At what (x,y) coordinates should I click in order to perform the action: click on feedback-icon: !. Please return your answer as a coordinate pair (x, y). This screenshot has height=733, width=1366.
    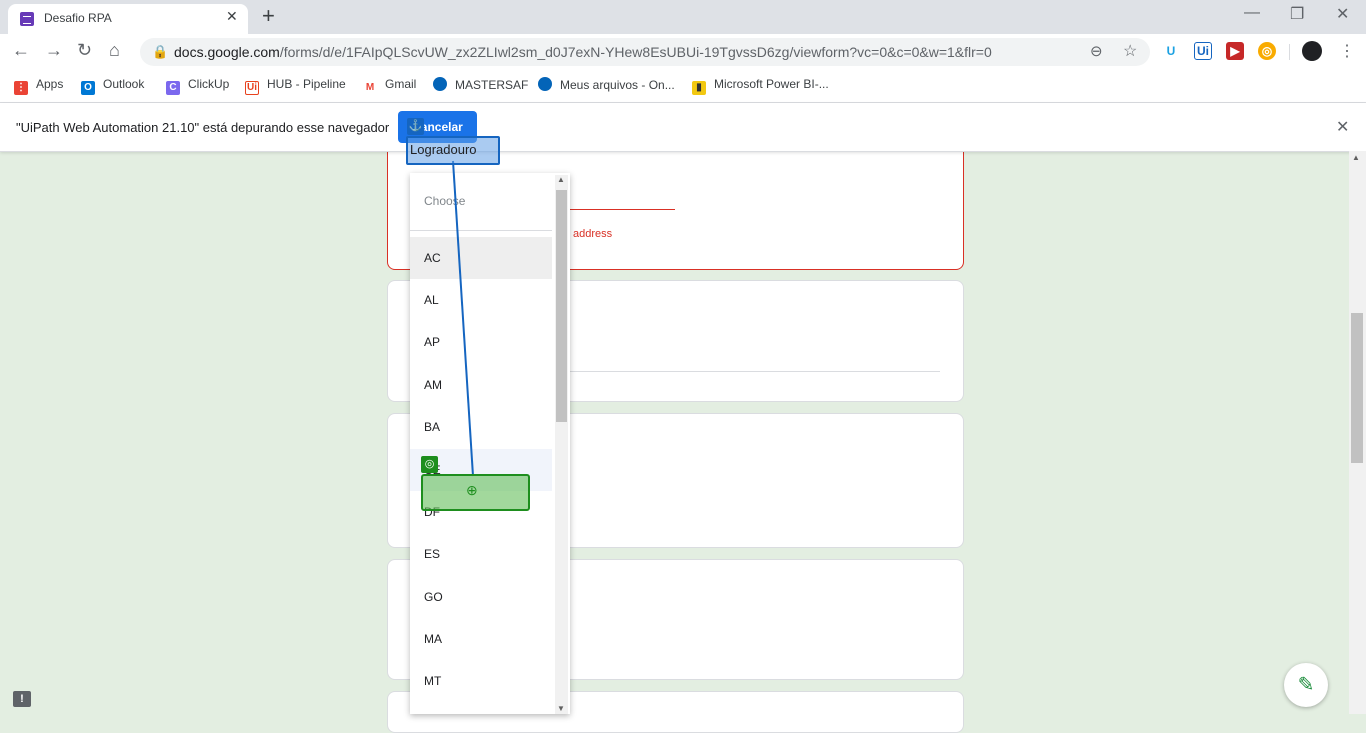
    Looking at the image, I should click on (22, 699).